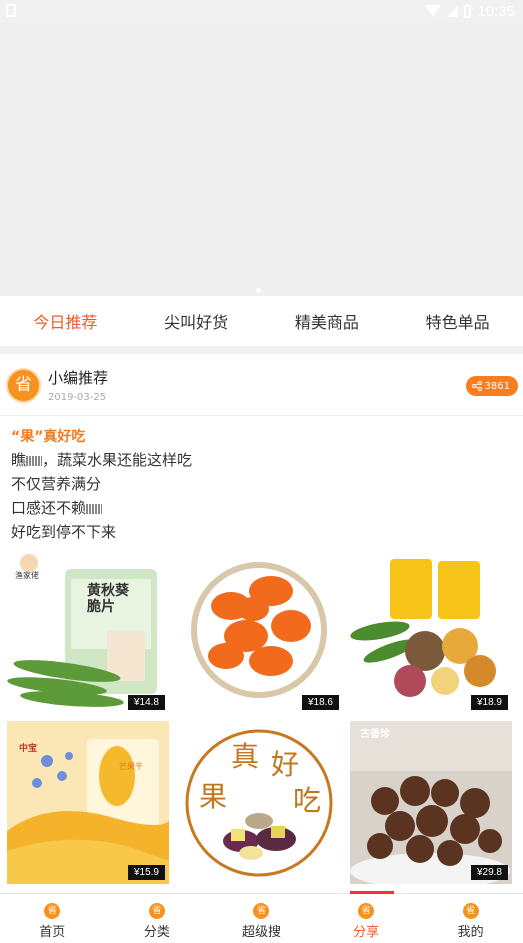 The width and height of the screenshot is (523, 943). What do you see at coordinates (108, 599) in the screenshot?
I see `package-label: 黄秋葵 脆片` at bounding box center [108, 599].